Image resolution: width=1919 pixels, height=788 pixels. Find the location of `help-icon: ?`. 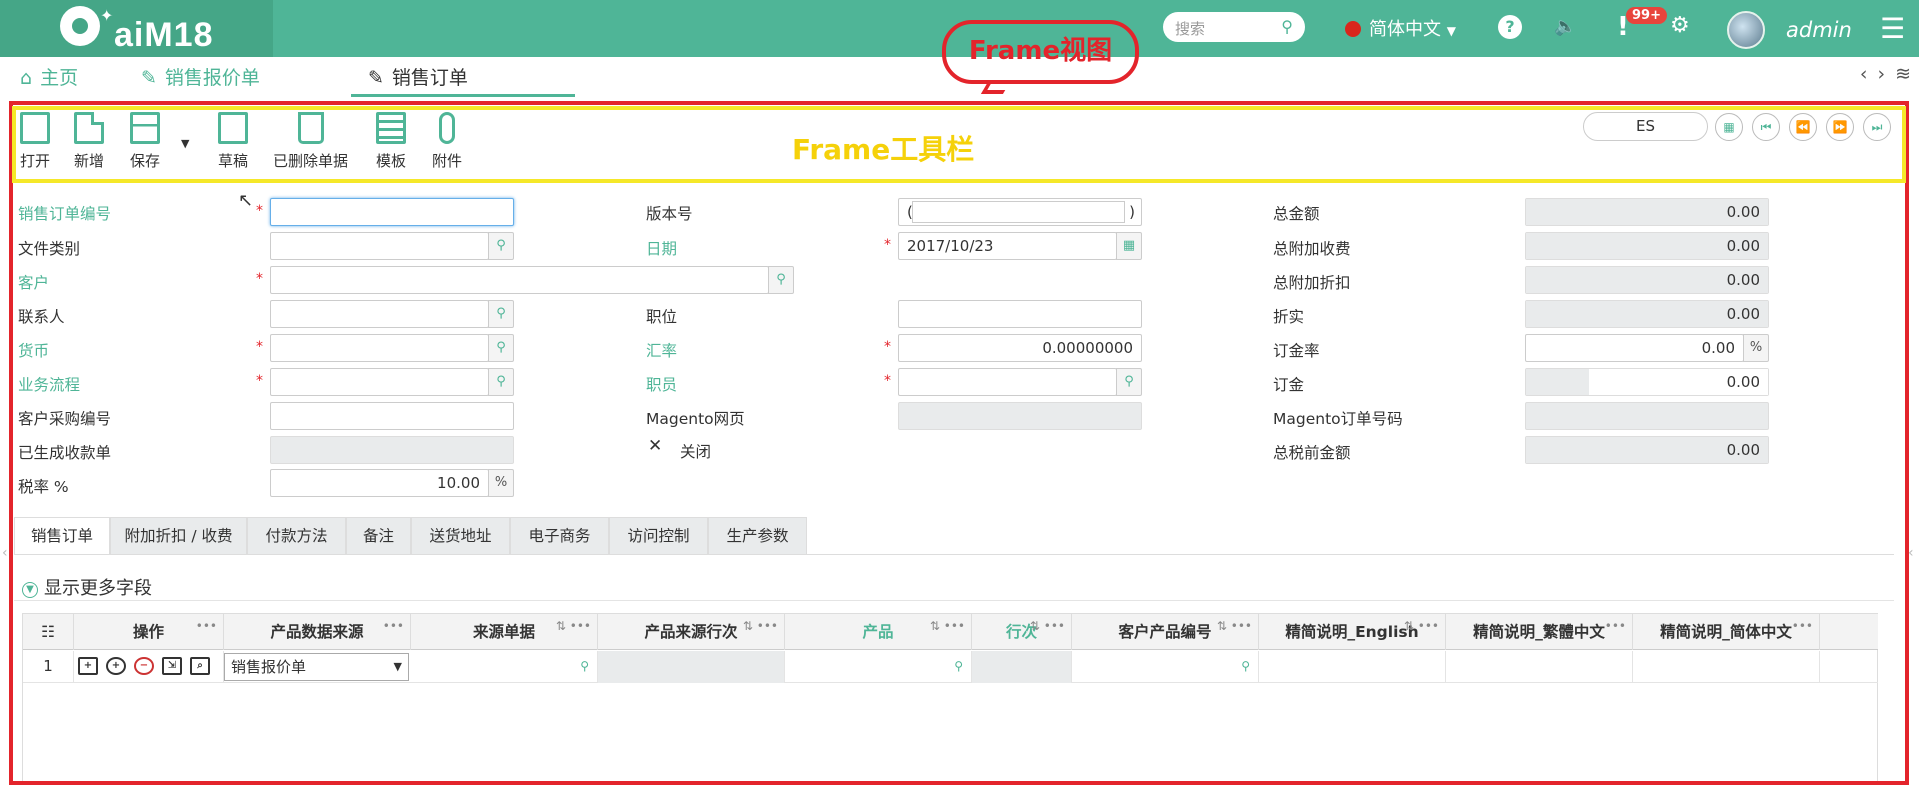

help-icon: ? is located at coordinates (1510, 27).